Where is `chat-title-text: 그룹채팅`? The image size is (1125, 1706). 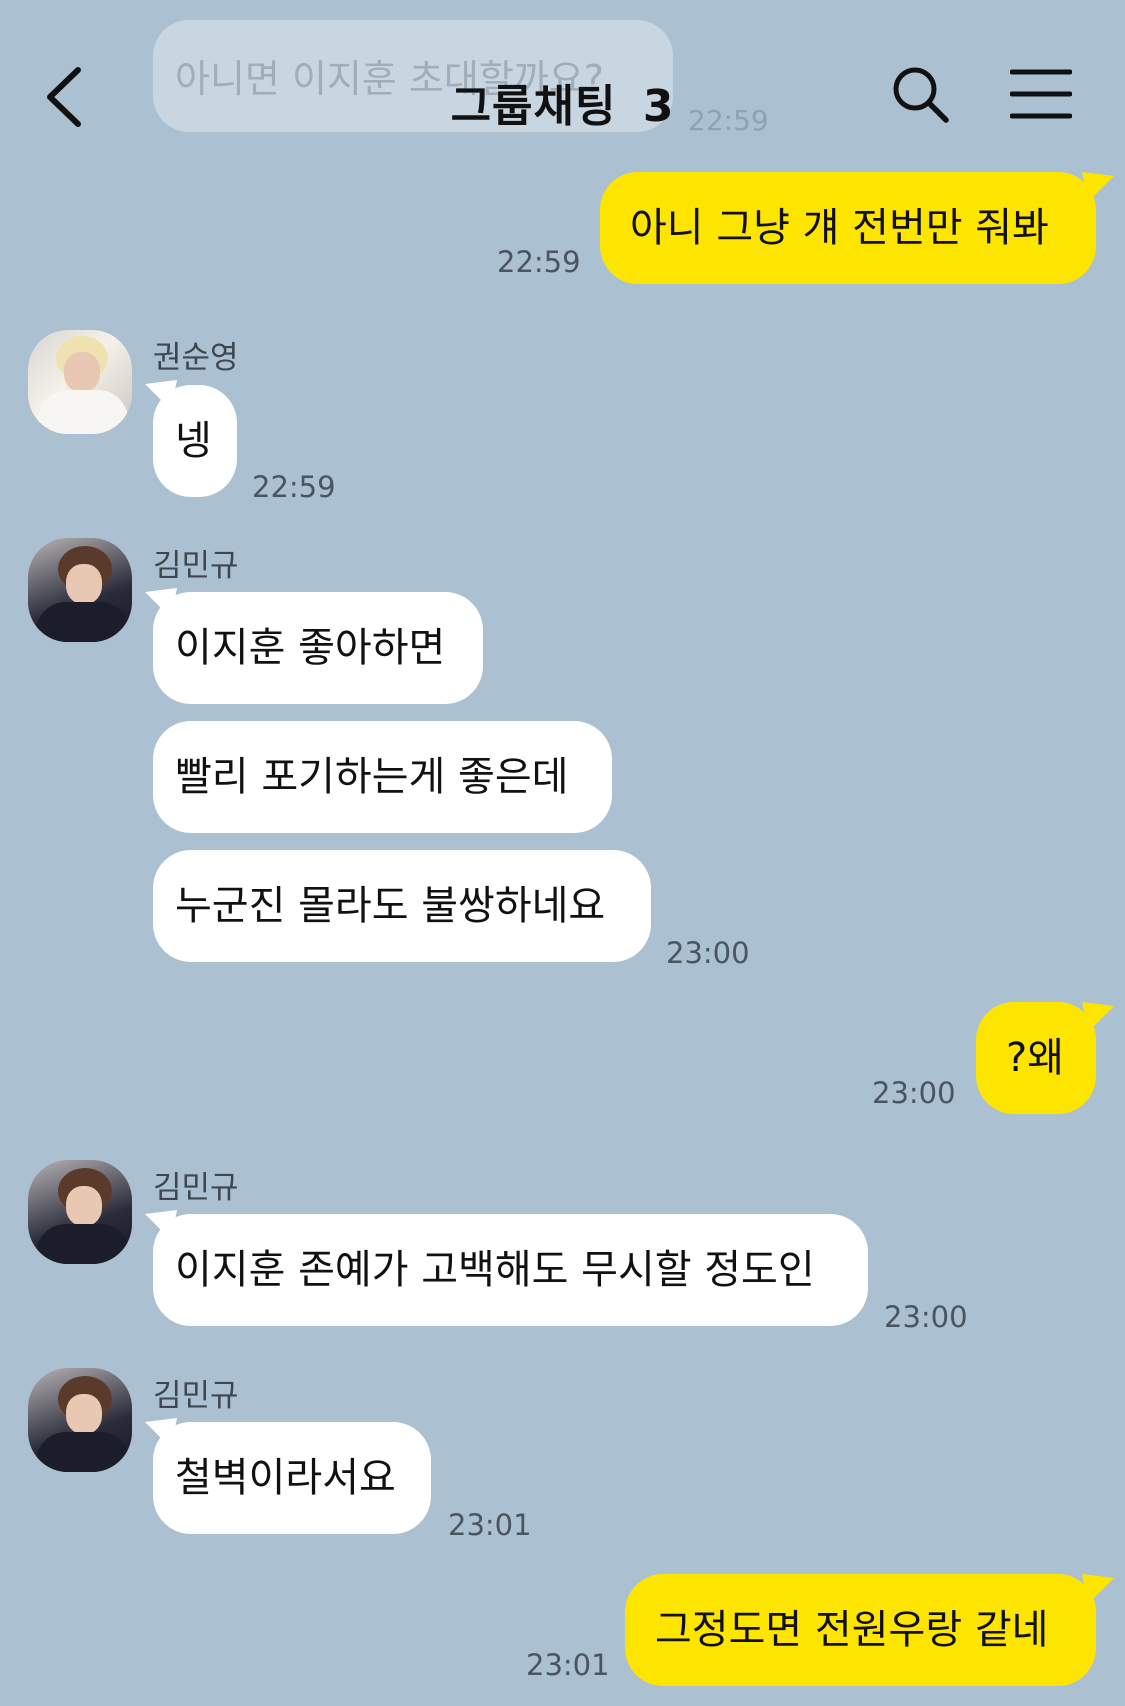 chat-title-text: 그룹채팅 is located at coordinates (533, 106).